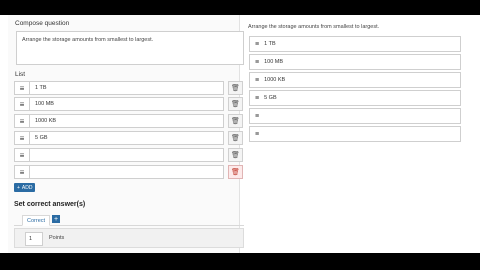 The width and height of the screenshot is (480, 270). Describe the element at coordinates (42, 23) in the screenshot. I see `compose-question-label: Compose question` at that location.